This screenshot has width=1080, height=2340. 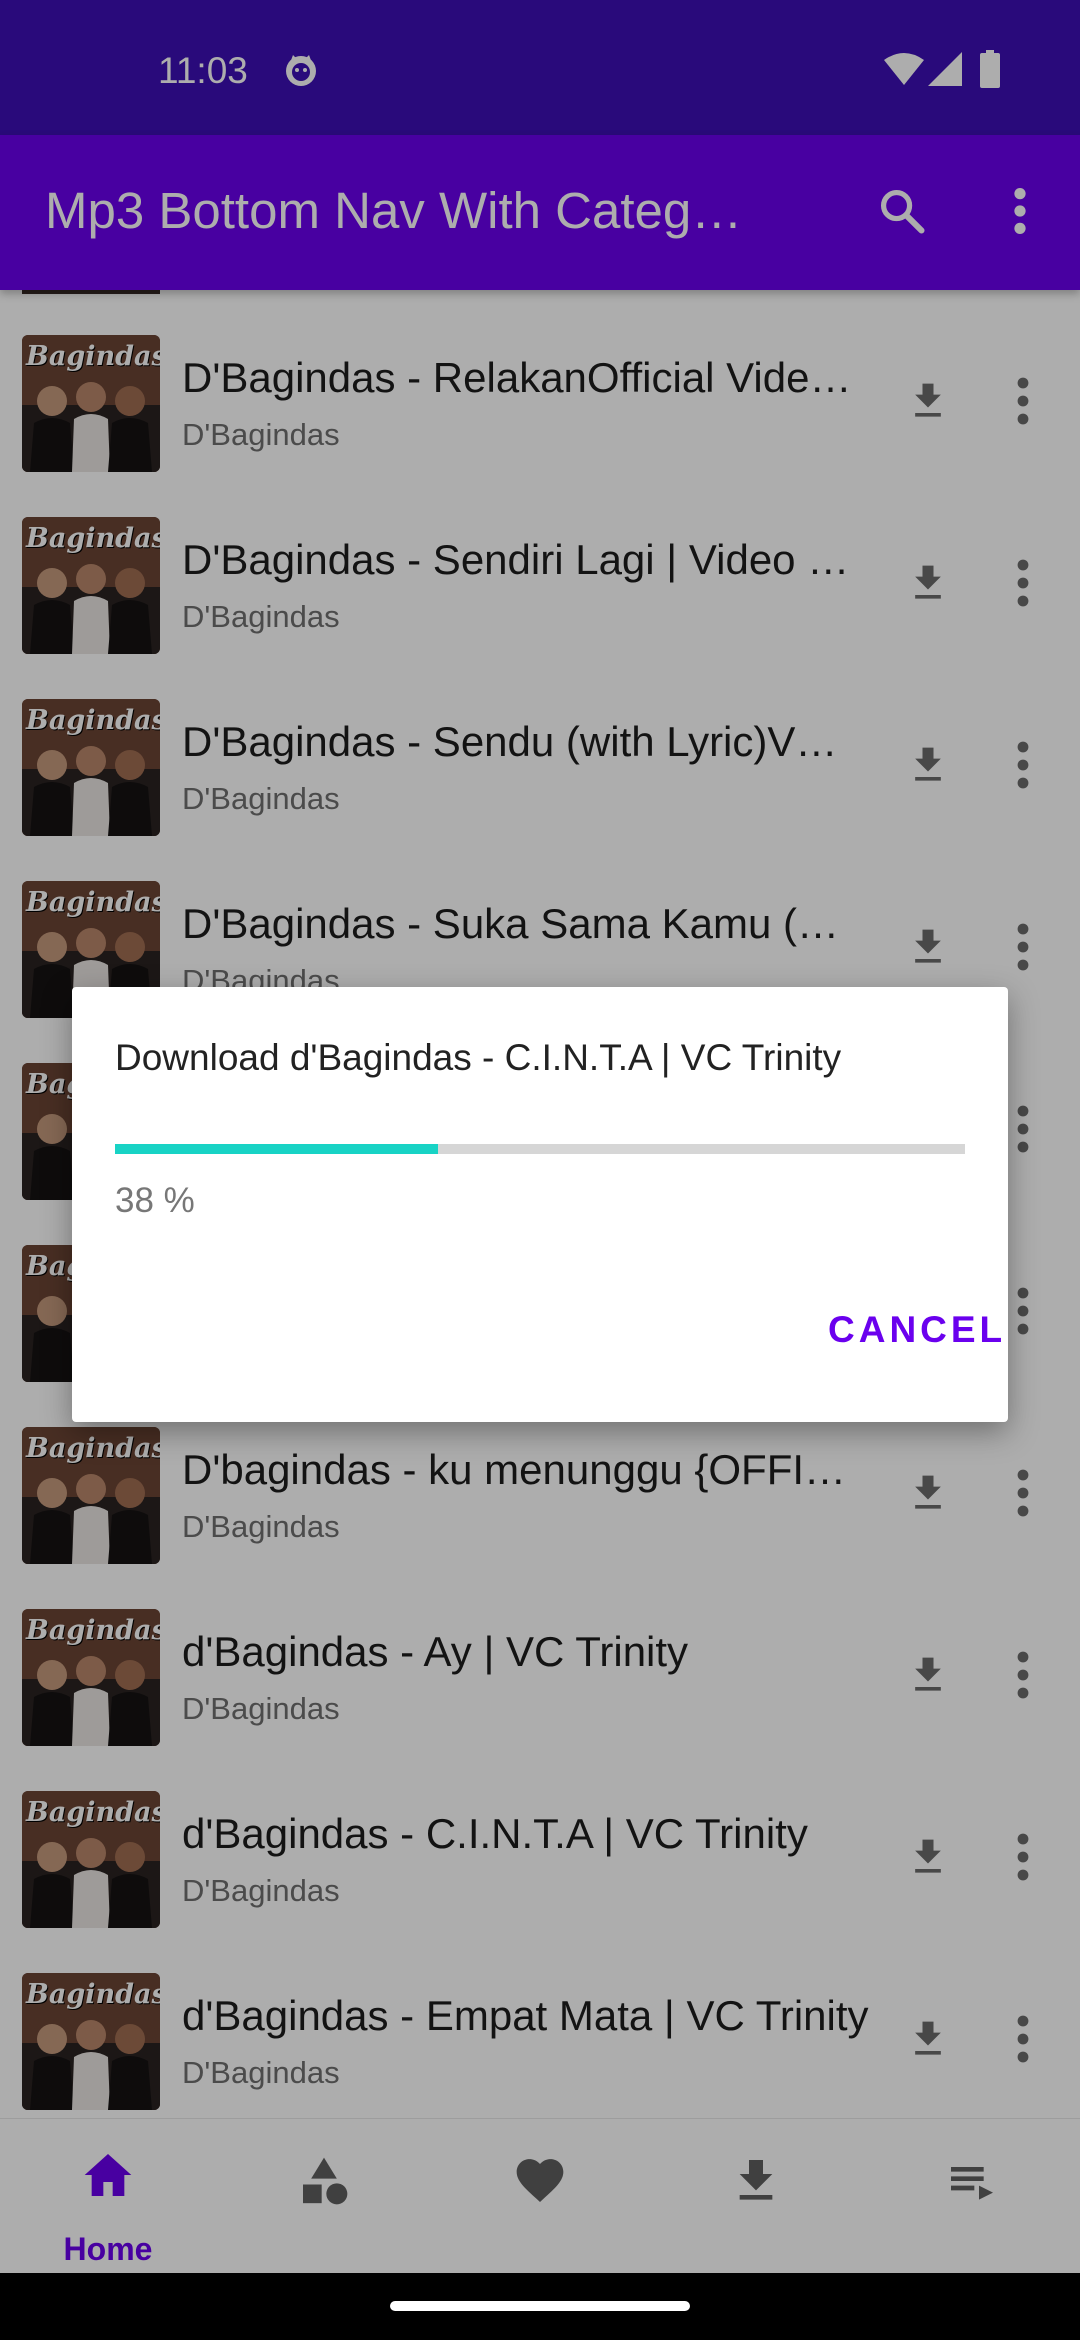 I want to click on nav-item-category, so click(x=324, y=2196).